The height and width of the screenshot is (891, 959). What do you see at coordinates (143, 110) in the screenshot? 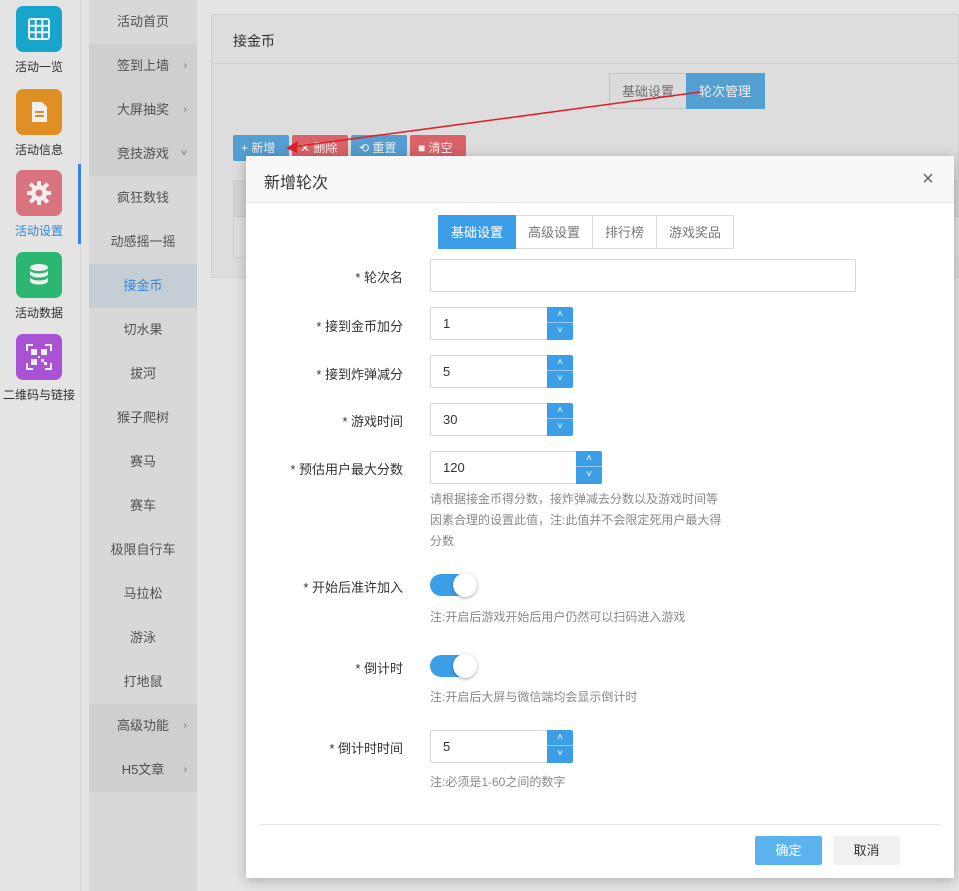
I see `submenu-item: 大屏抽奖 ›` at bounding box center [143, 110].